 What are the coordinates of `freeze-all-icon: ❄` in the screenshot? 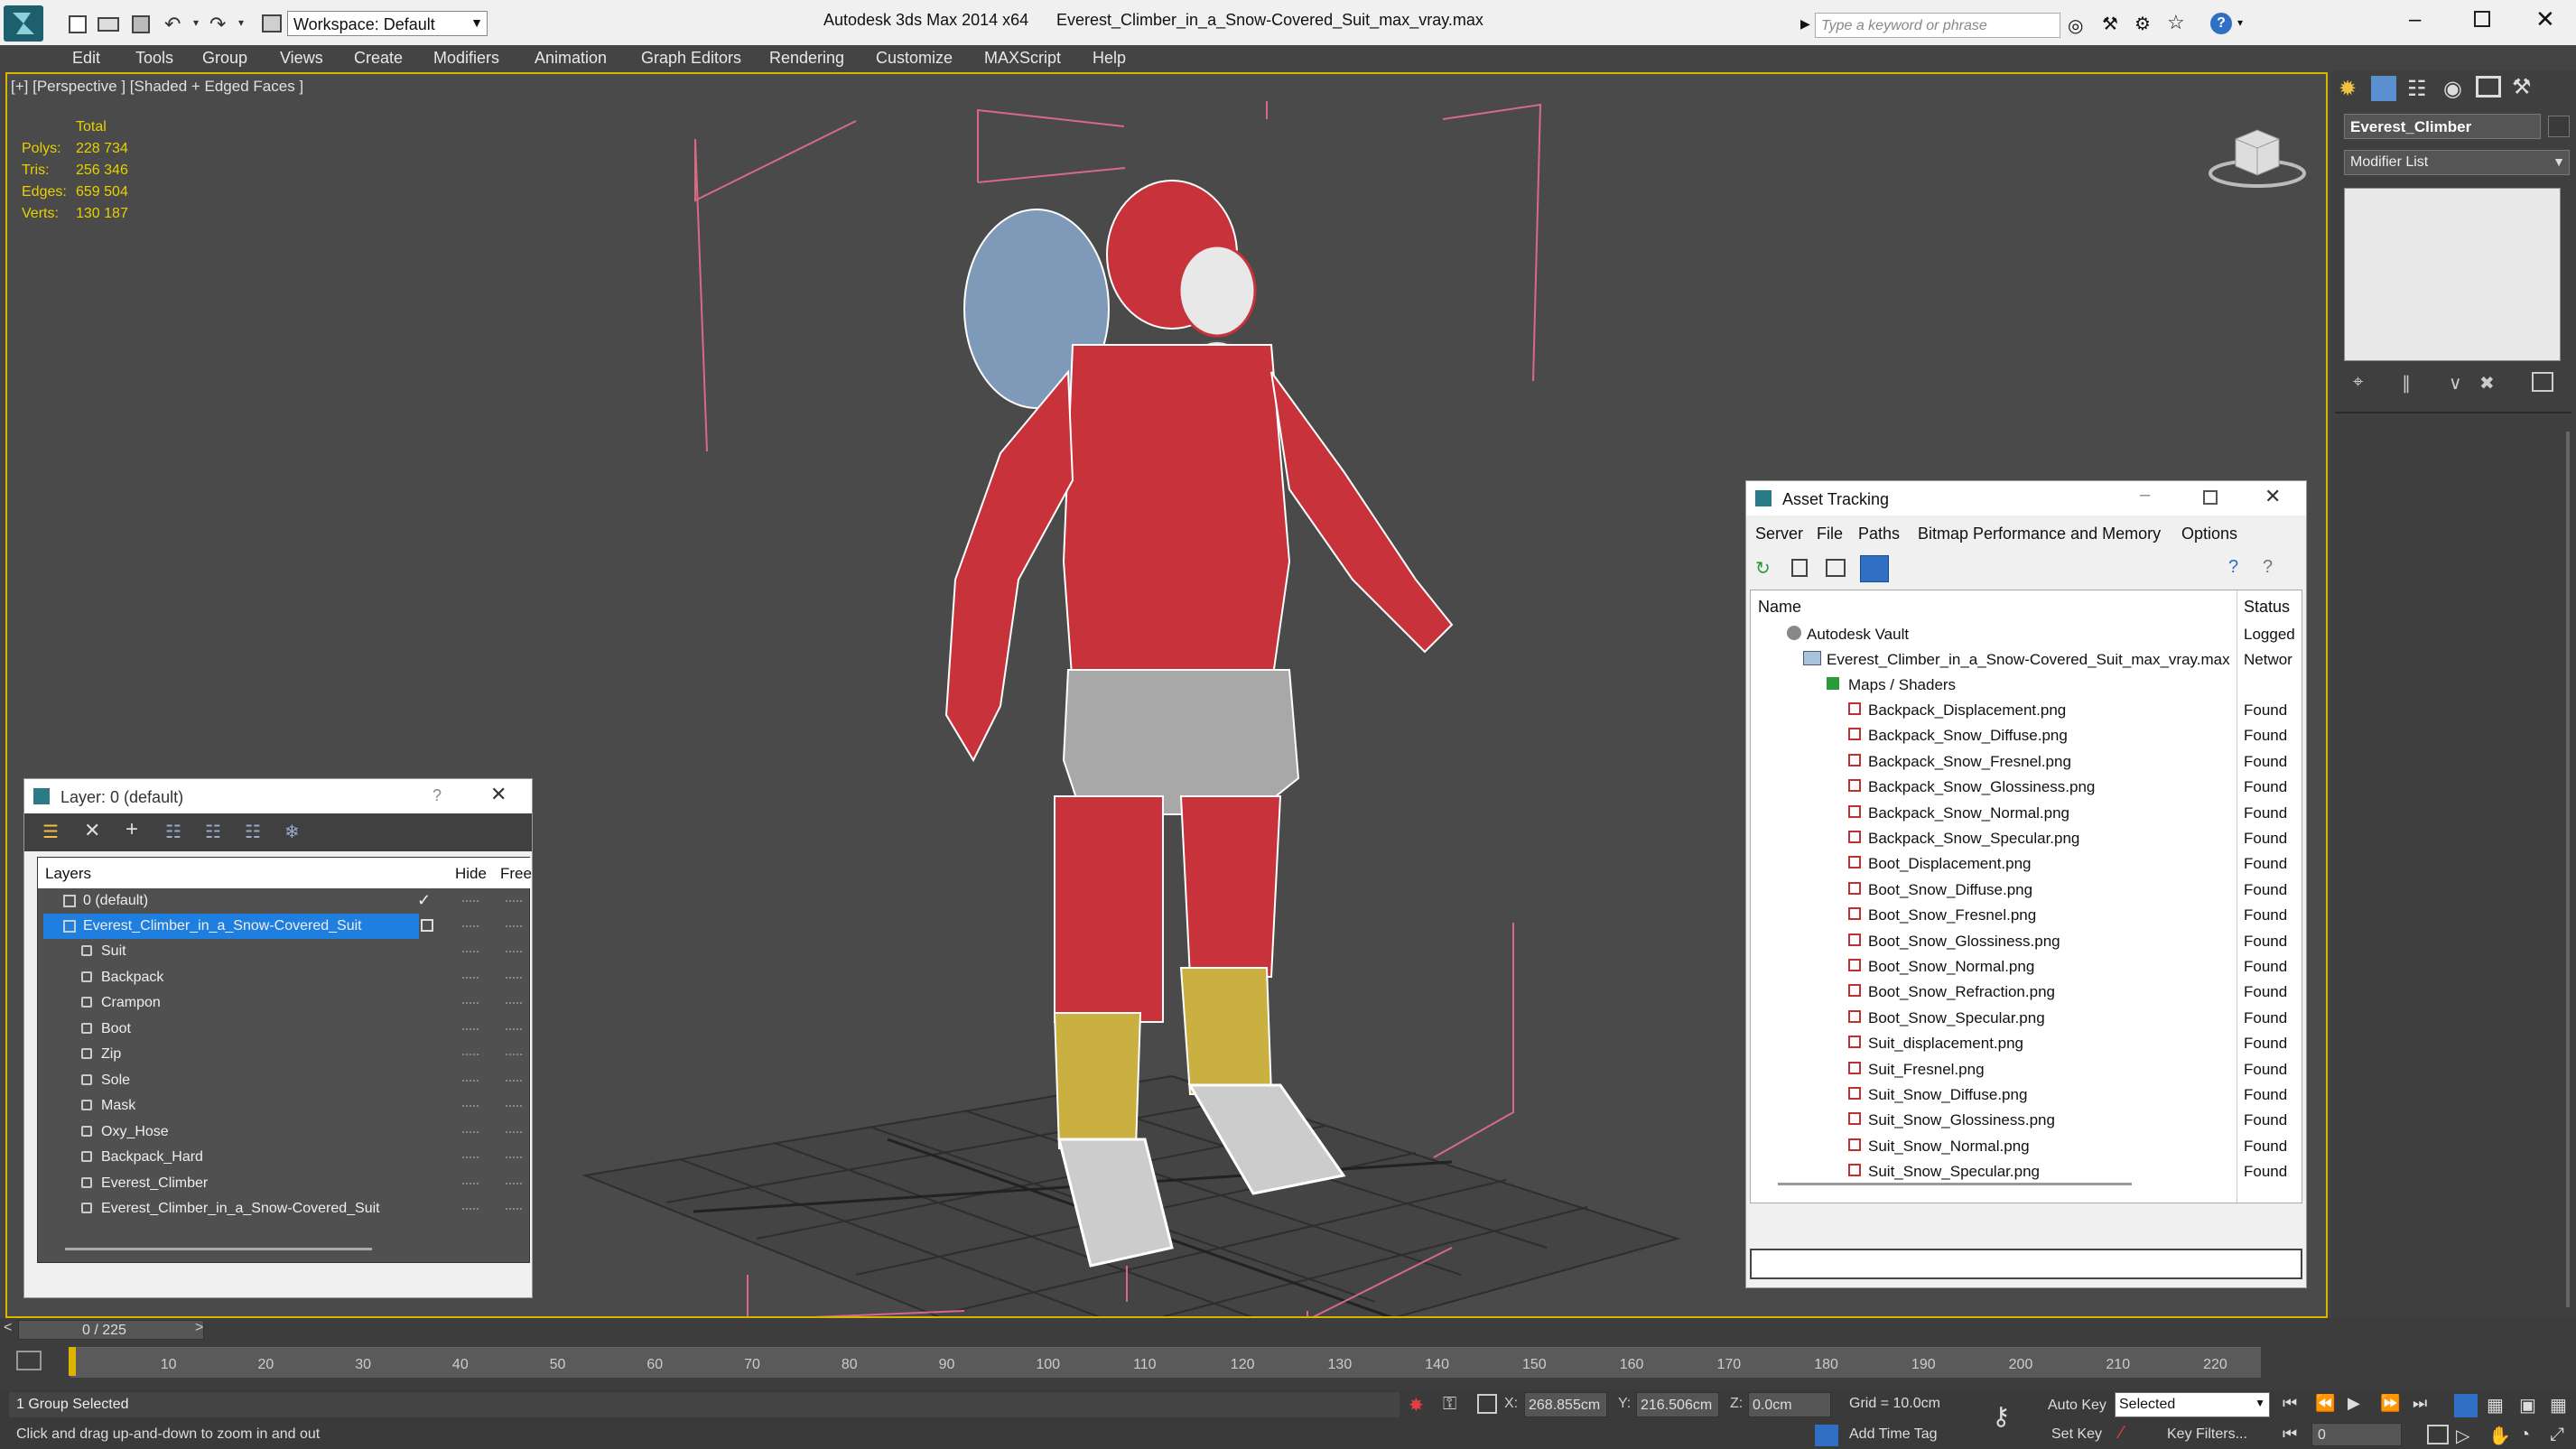 It's located at (292, 832).